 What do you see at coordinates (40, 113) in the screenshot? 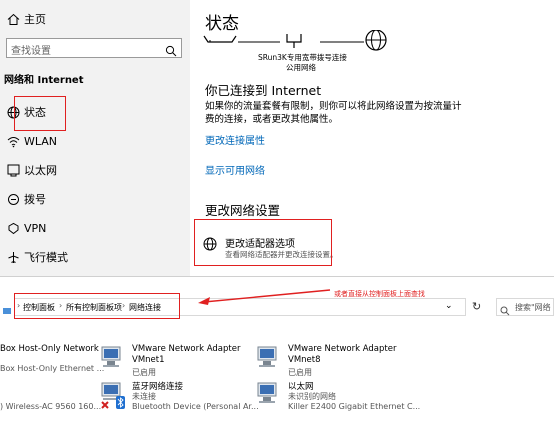
I see `highlight-box-status` at bounding box center [40, 113].